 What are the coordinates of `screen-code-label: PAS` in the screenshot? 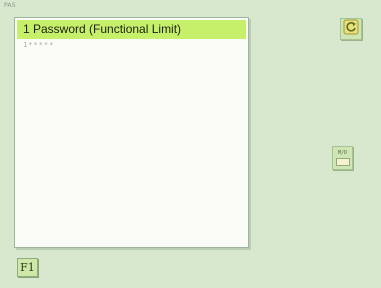 It's located at (10, 5).